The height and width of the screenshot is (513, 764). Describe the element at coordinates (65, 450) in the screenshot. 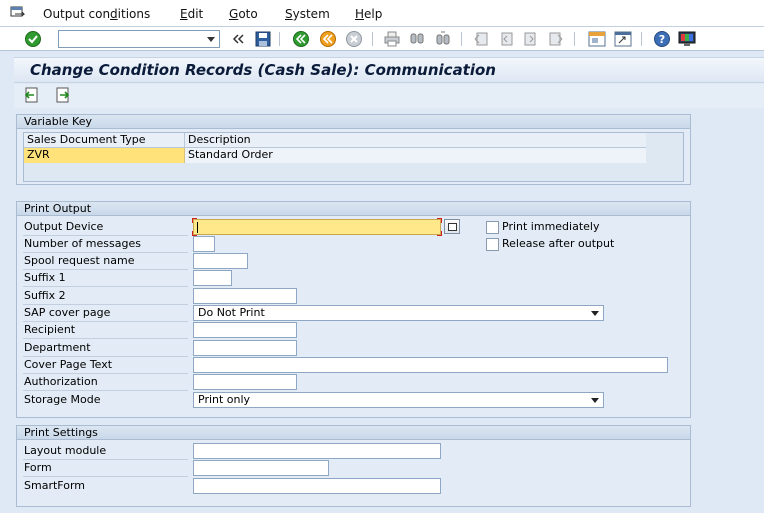

I see `layout-module-label: Layout module` at that location.